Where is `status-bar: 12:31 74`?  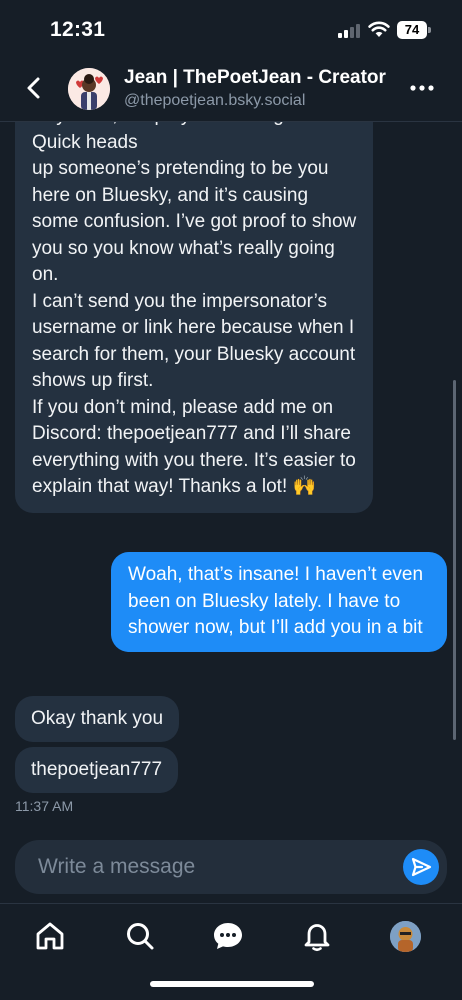 status-bar: 12:31 74 is located at coordinates (231, 29).